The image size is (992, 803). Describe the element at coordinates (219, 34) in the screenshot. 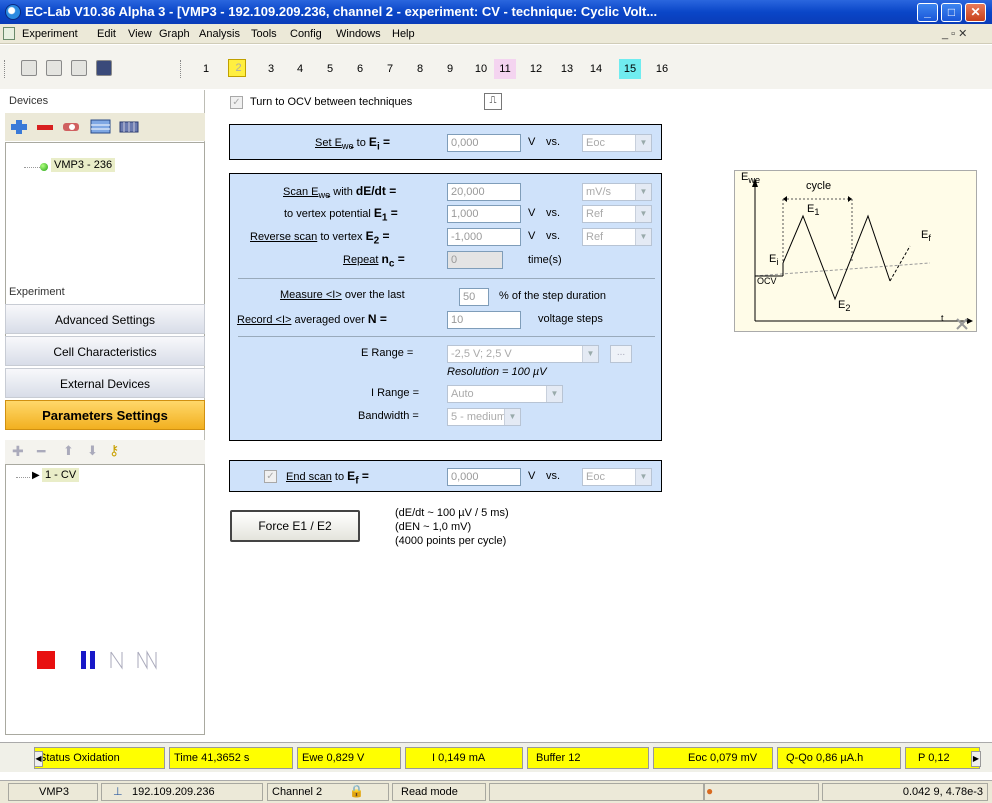

I see `menu-analysis: Analysis` at that location.